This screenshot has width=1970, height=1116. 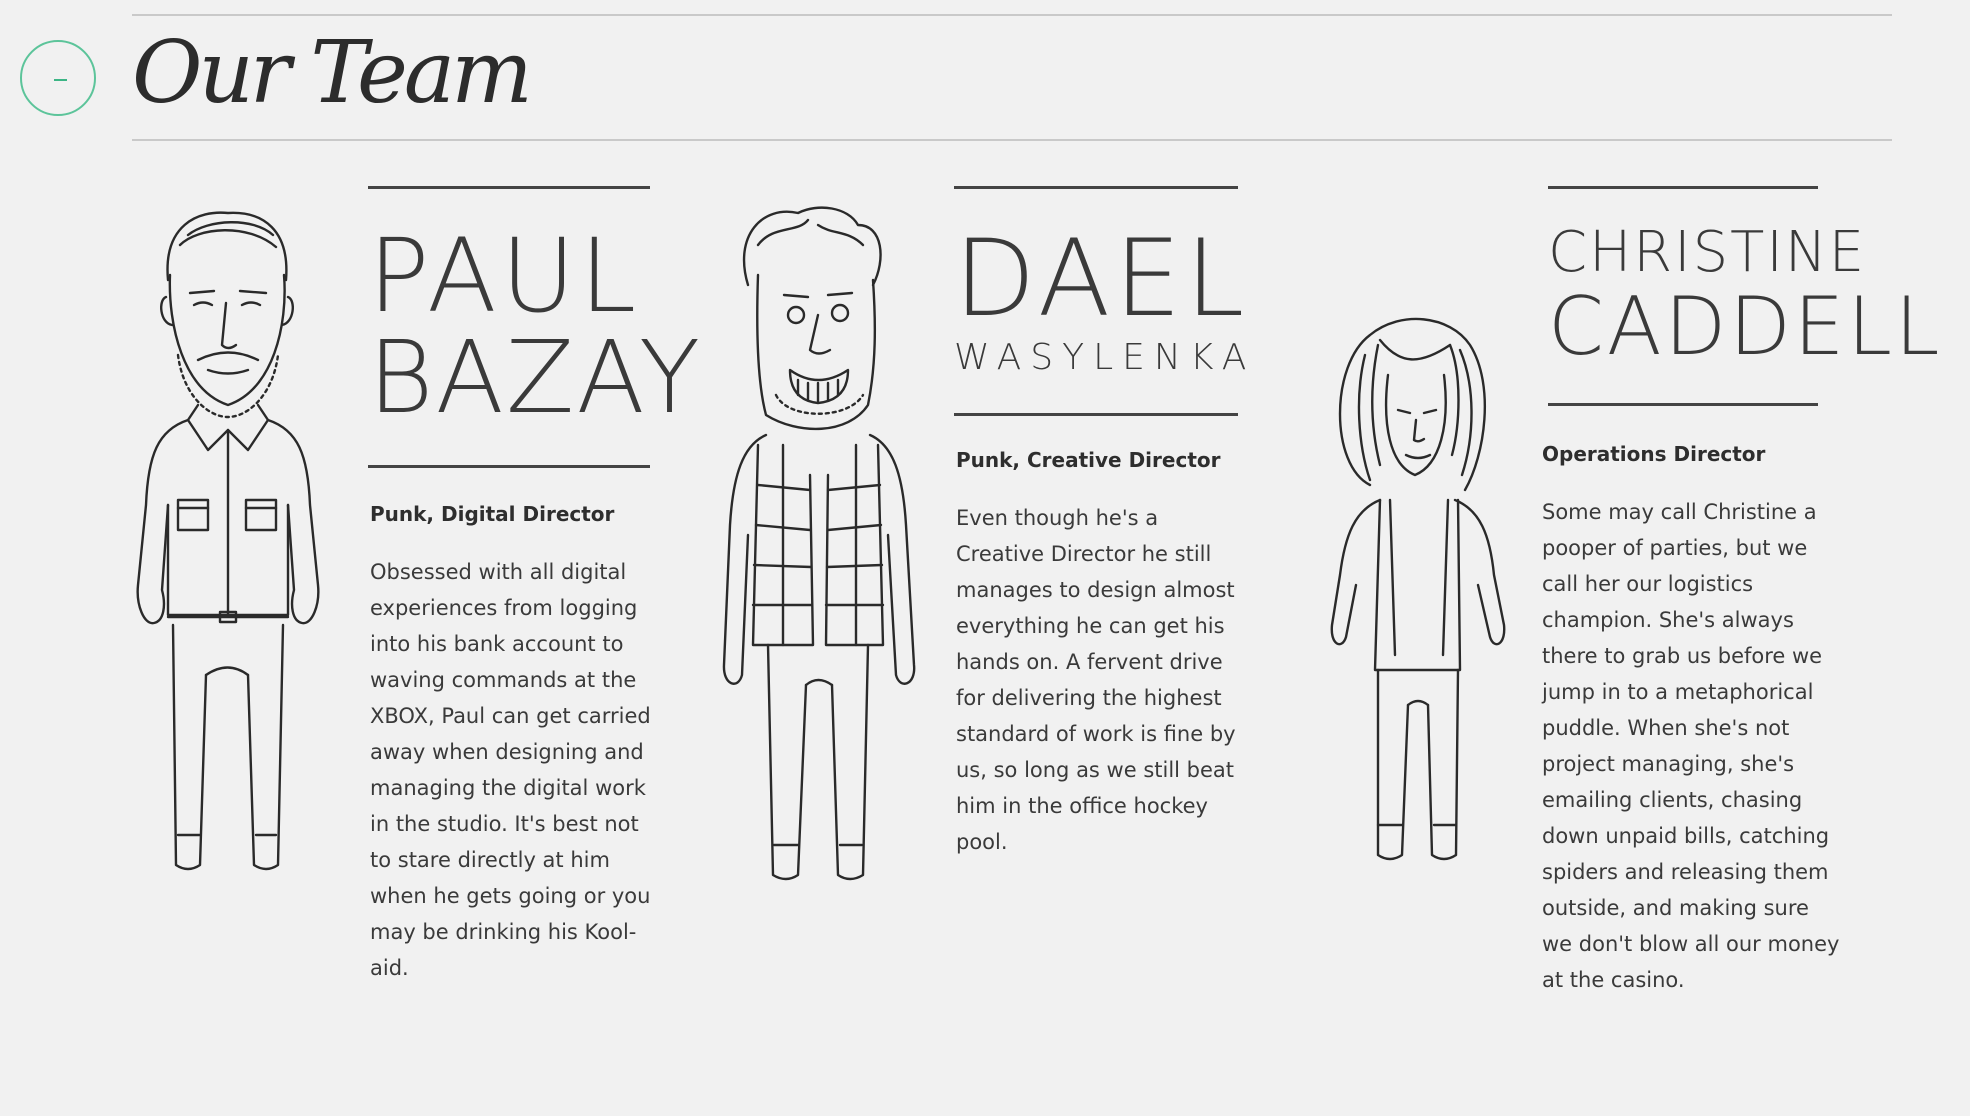 I want to click on christine-role: Operations Director, so click(x=1654, y=454).